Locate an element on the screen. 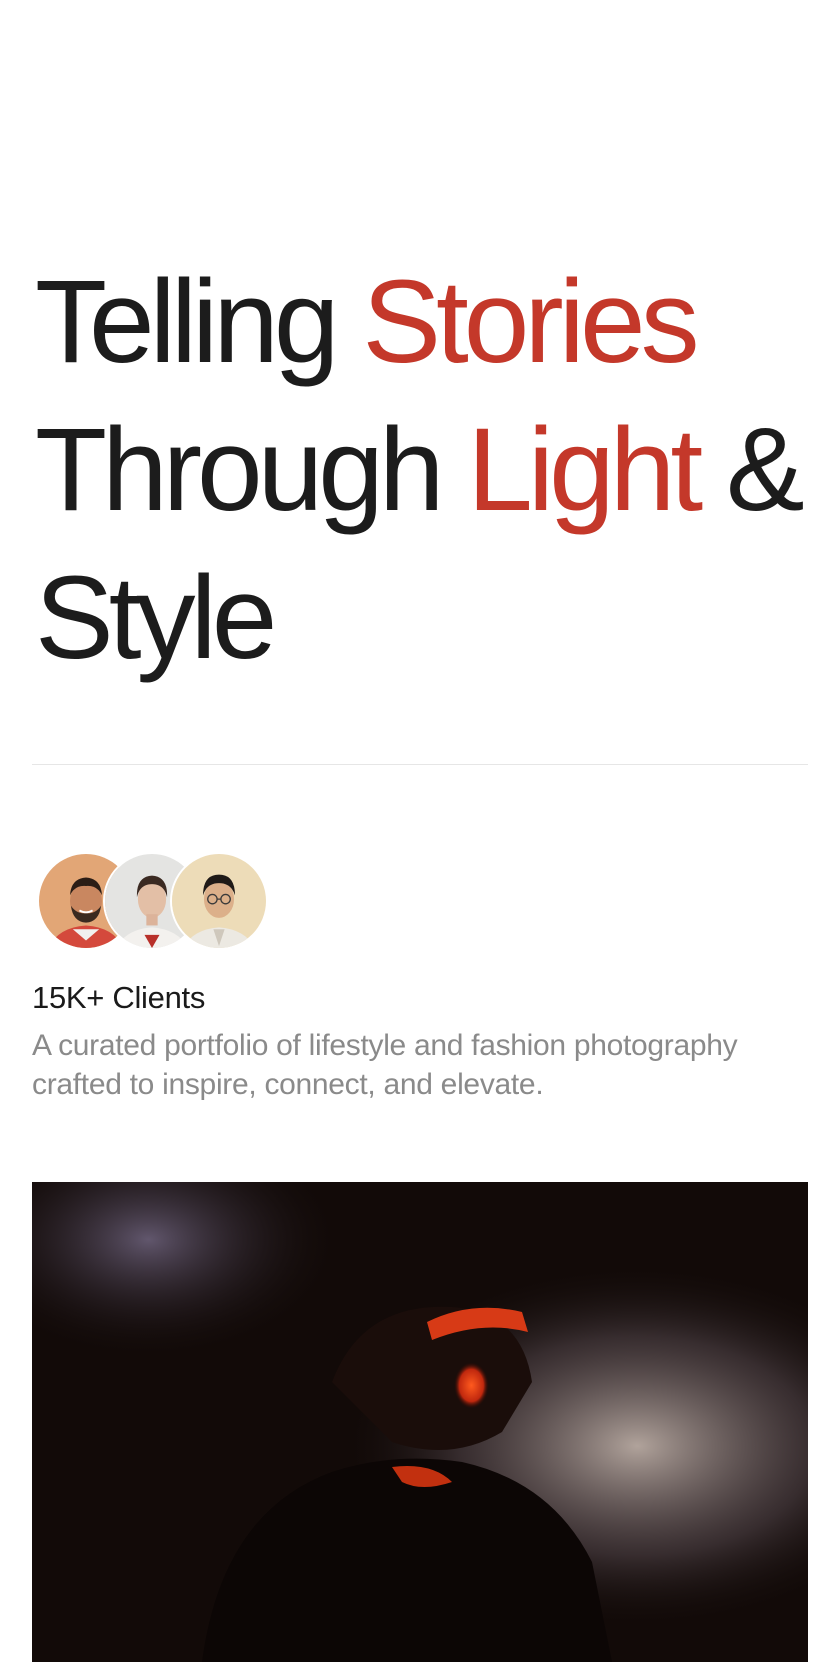  hero-line-3: Style is located at coordinates (430, 618).